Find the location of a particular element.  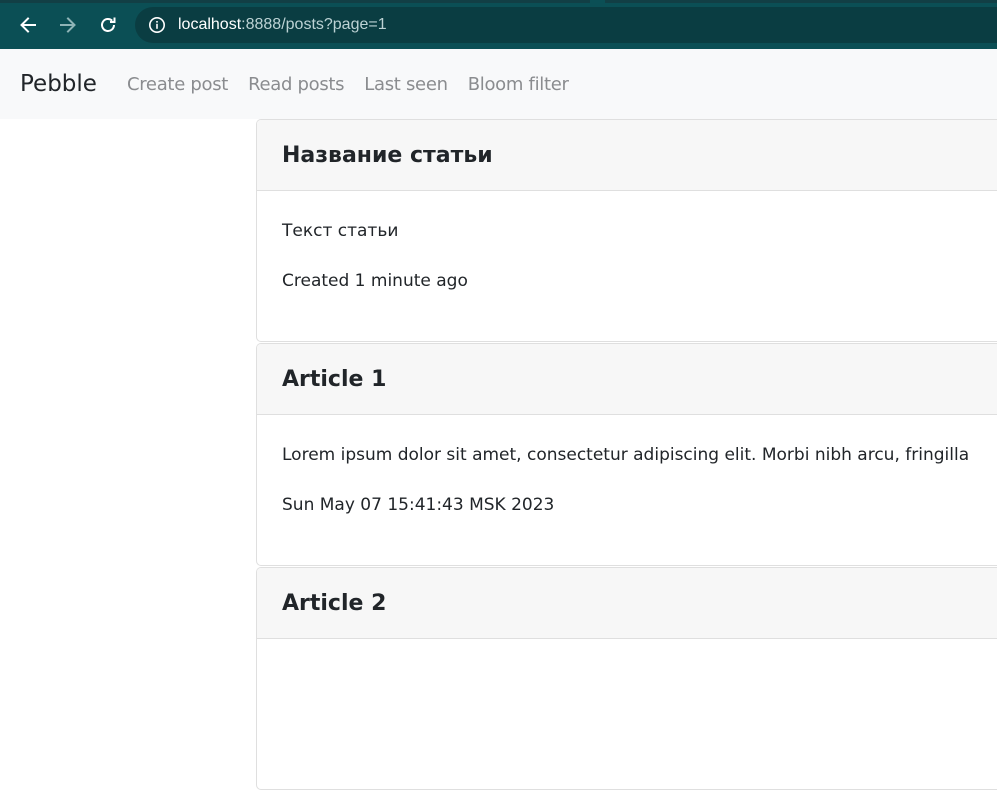

url-text: localhost:8888/posts?page=1 is located at coordinates (282, 25).